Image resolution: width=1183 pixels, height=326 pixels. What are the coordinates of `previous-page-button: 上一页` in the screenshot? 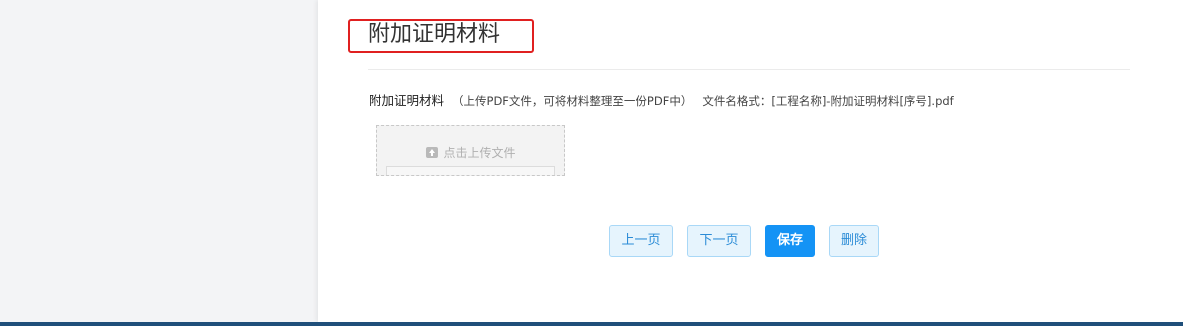 It's located at (641, 241).